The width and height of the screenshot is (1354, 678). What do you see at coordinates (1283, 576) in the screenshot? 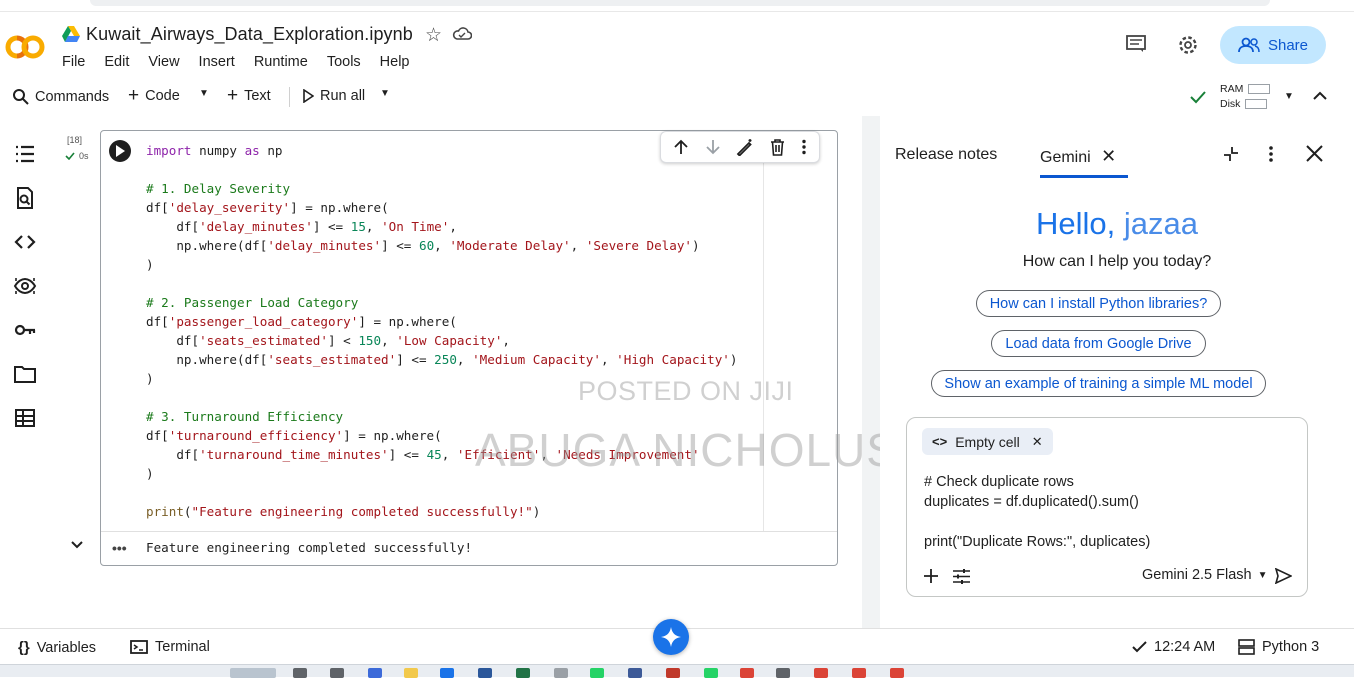
I see `send-icon` at bounding box center [1283, 576].